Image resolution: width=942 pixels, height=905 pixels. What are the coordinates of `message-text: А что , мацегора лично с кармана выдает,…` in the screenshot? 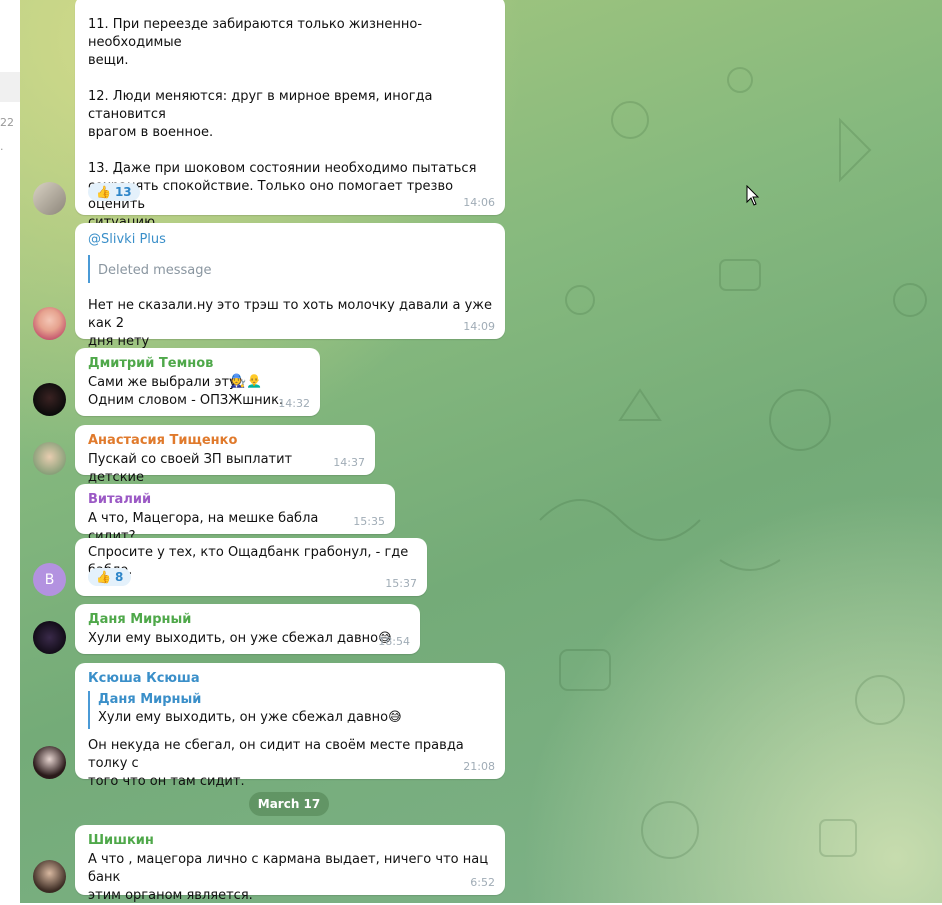 It's located at (288, 877).